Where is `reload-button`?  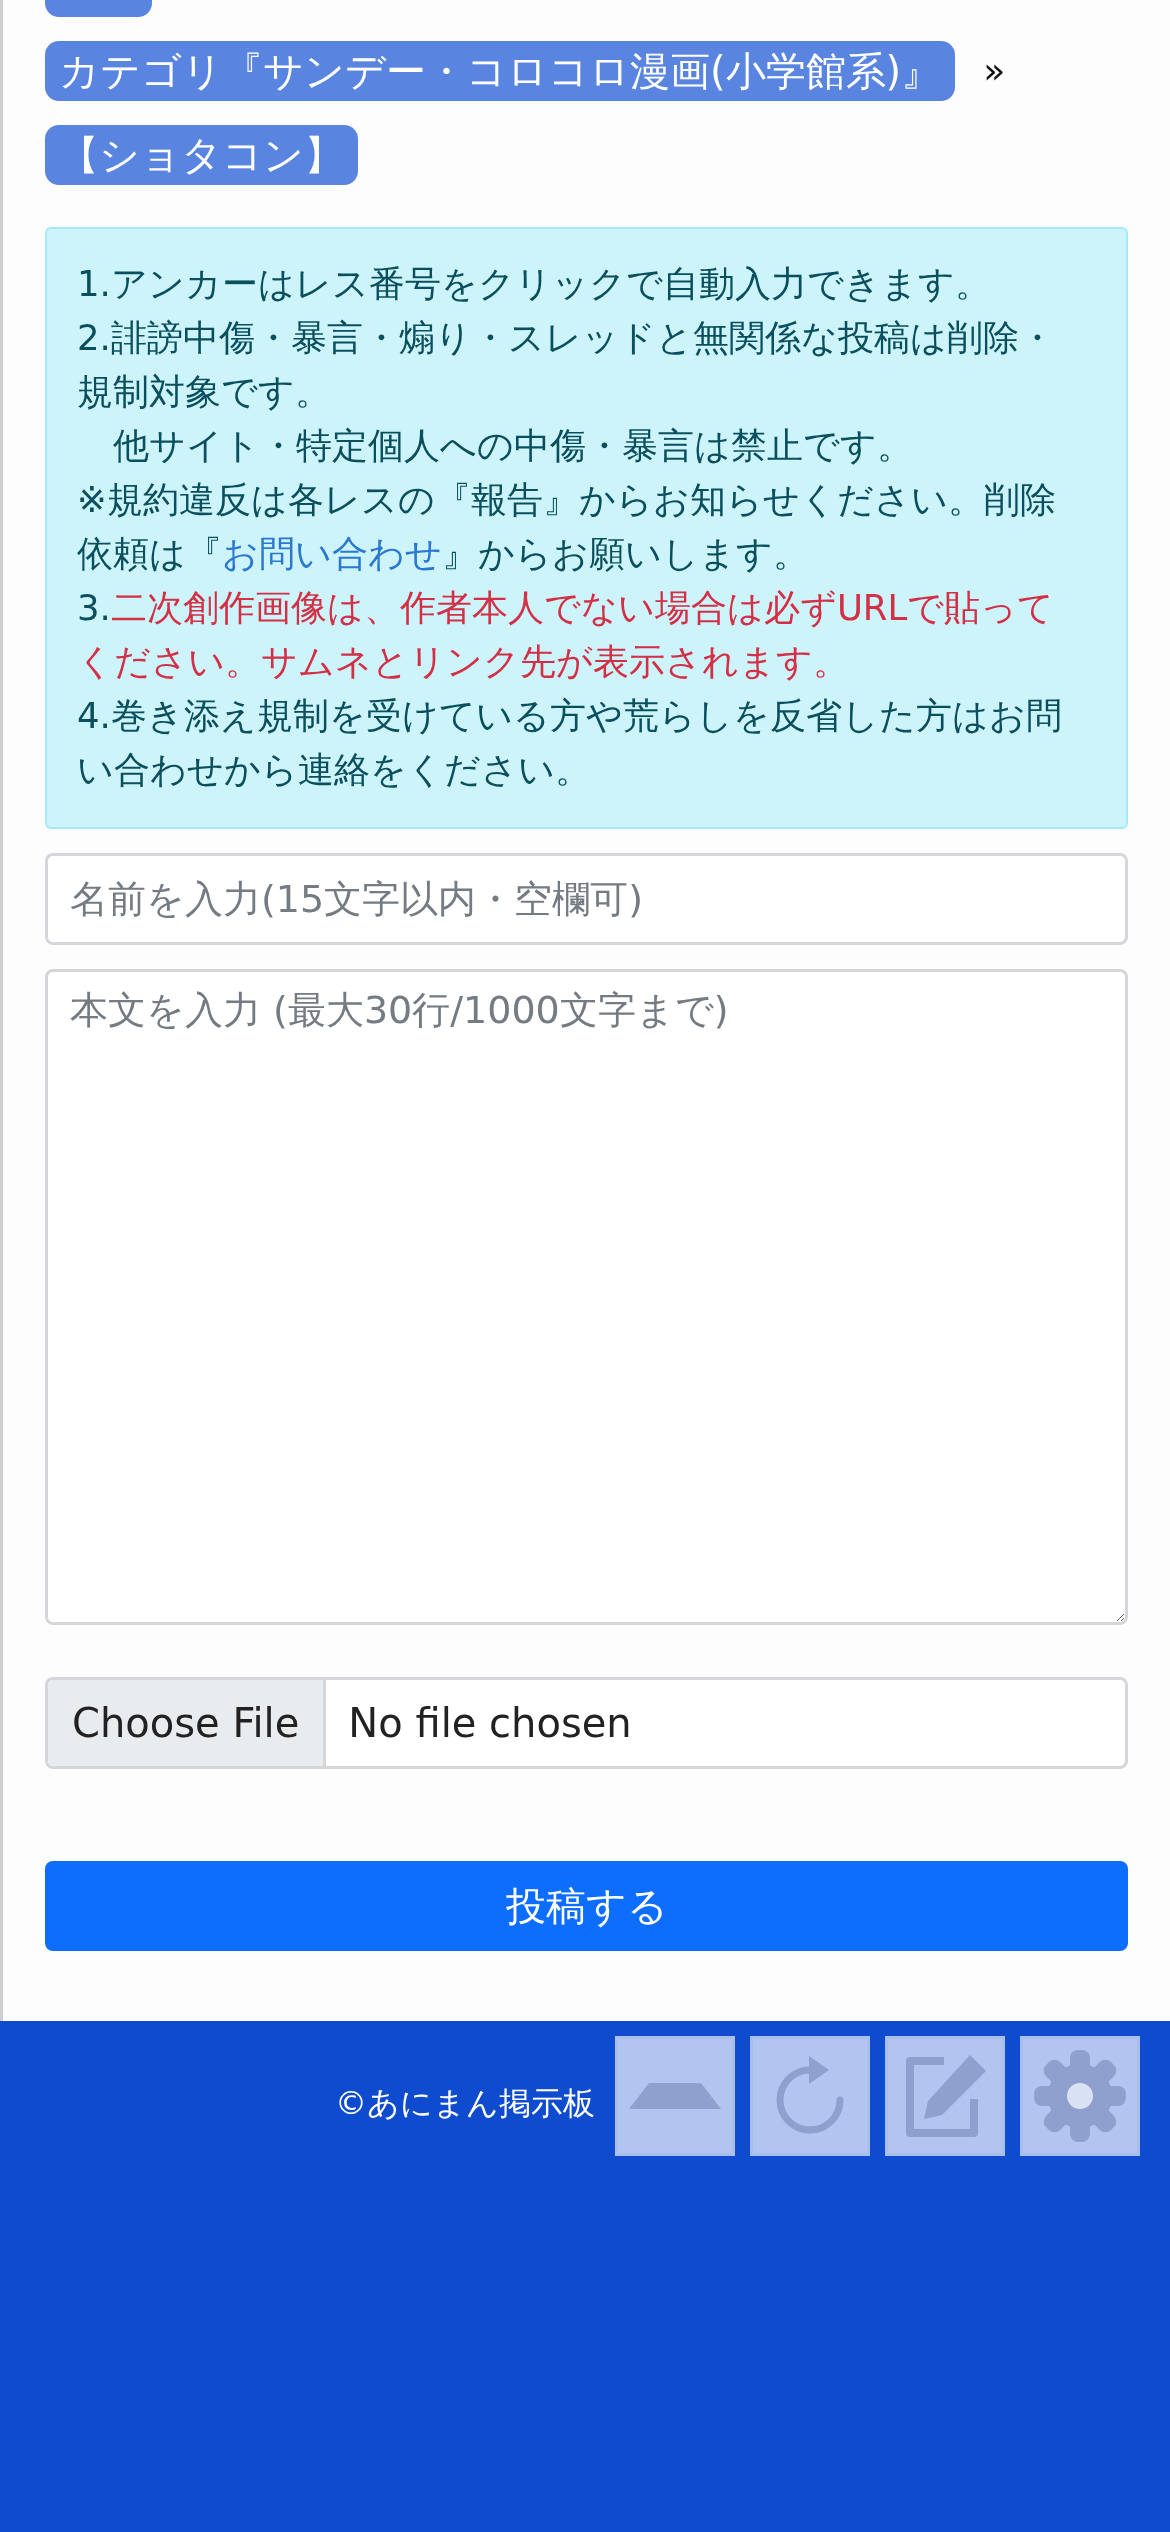
reload-button is located at coordinates (810, 2096).